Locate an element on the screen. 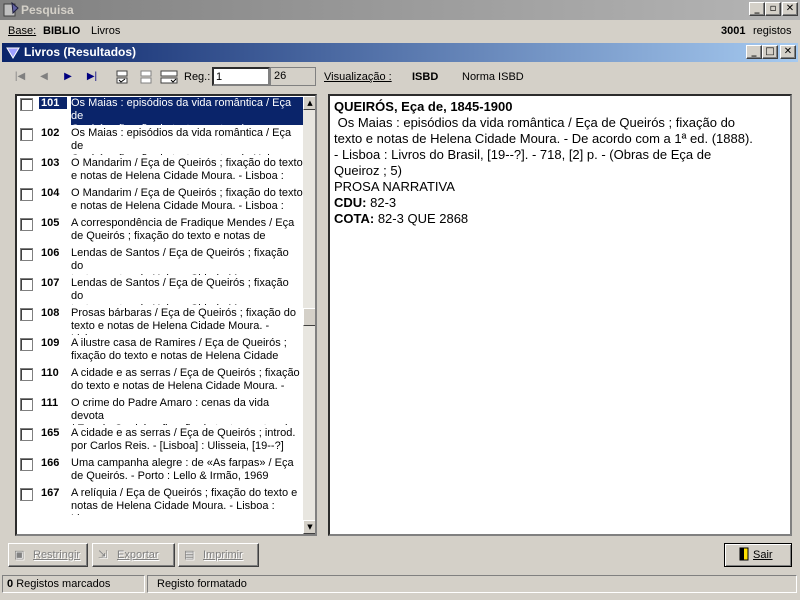 This screenshot has height=600, width=800. reg-total: 26 is located at coordinates (293, 76).